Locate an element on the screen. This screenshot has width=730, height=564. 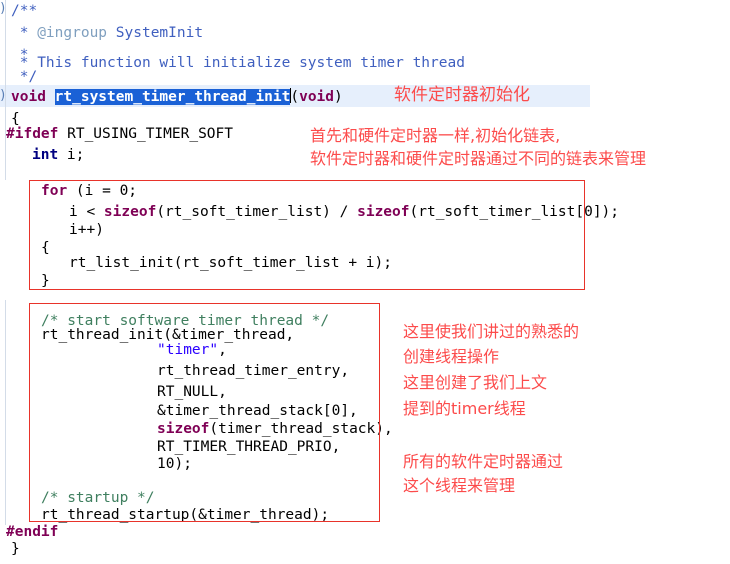
token-keyword-void: void is located at coordinates (28, 97).